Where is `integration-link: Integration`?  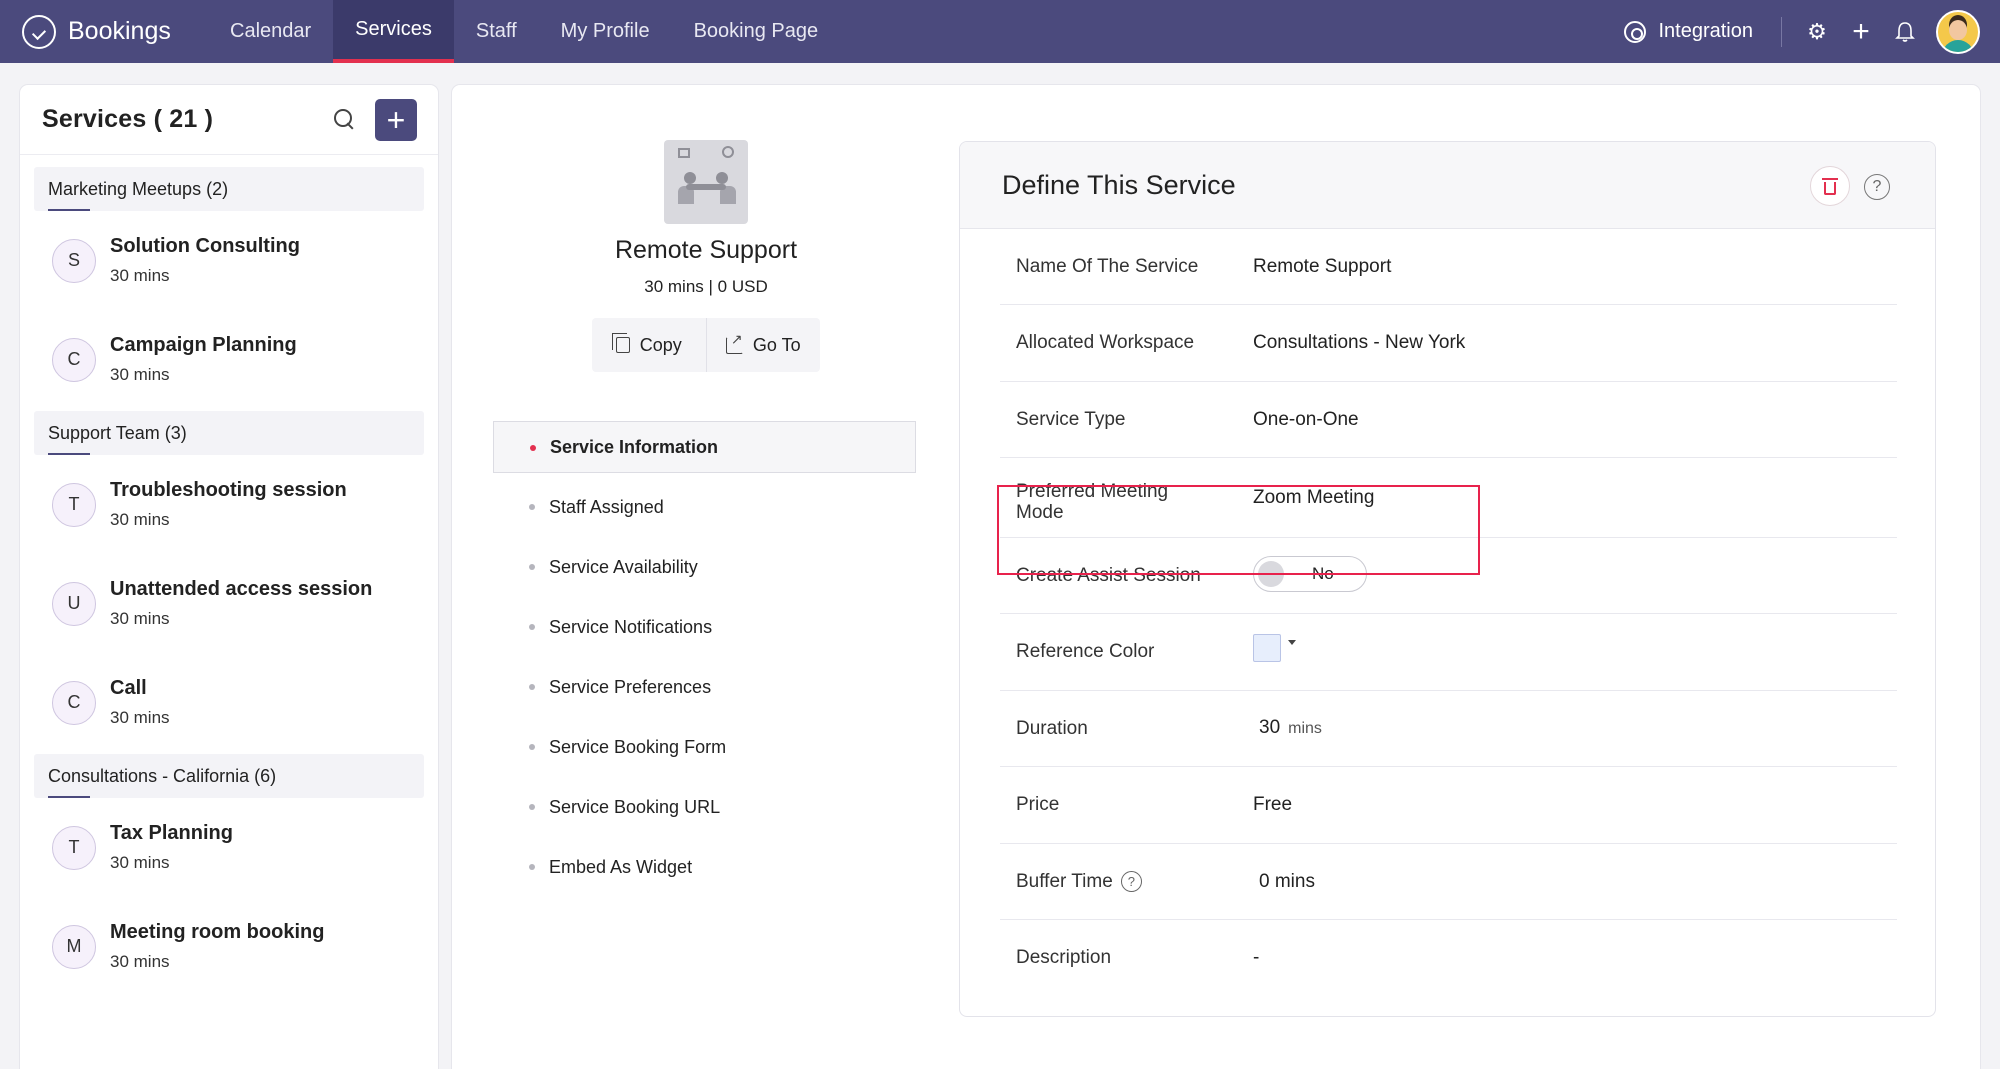
integration-link: Integration is located at coordinates (1688, 31).